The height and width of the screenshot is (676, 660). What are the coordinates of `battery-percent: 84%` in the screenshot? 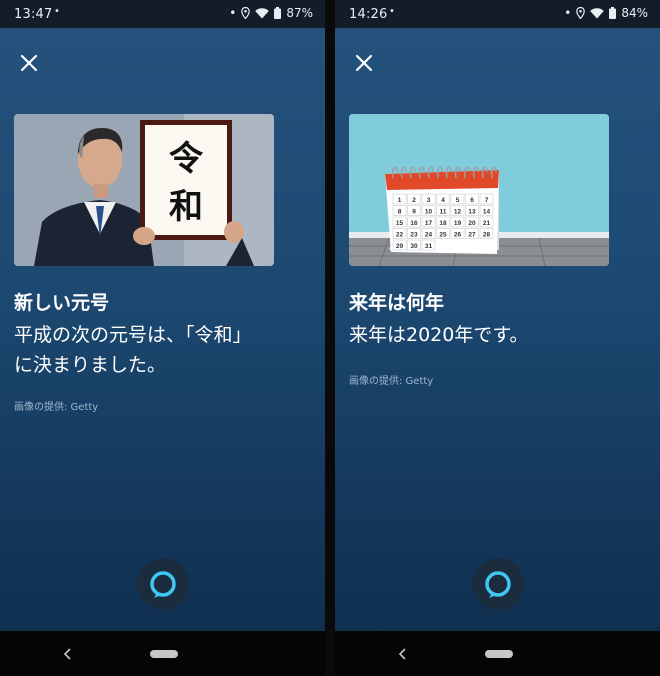 It's located at (634, 13).